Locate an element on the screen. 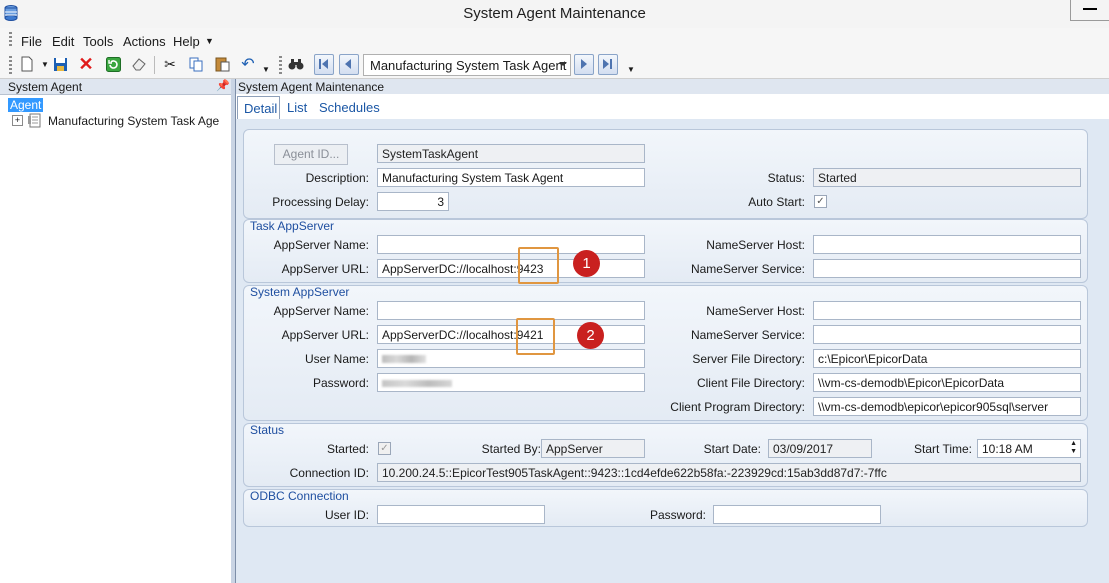 The width and height of the screenshot is (1109, 583). menu-overflow-icon: ▼ is located at coordinates (209, 41).